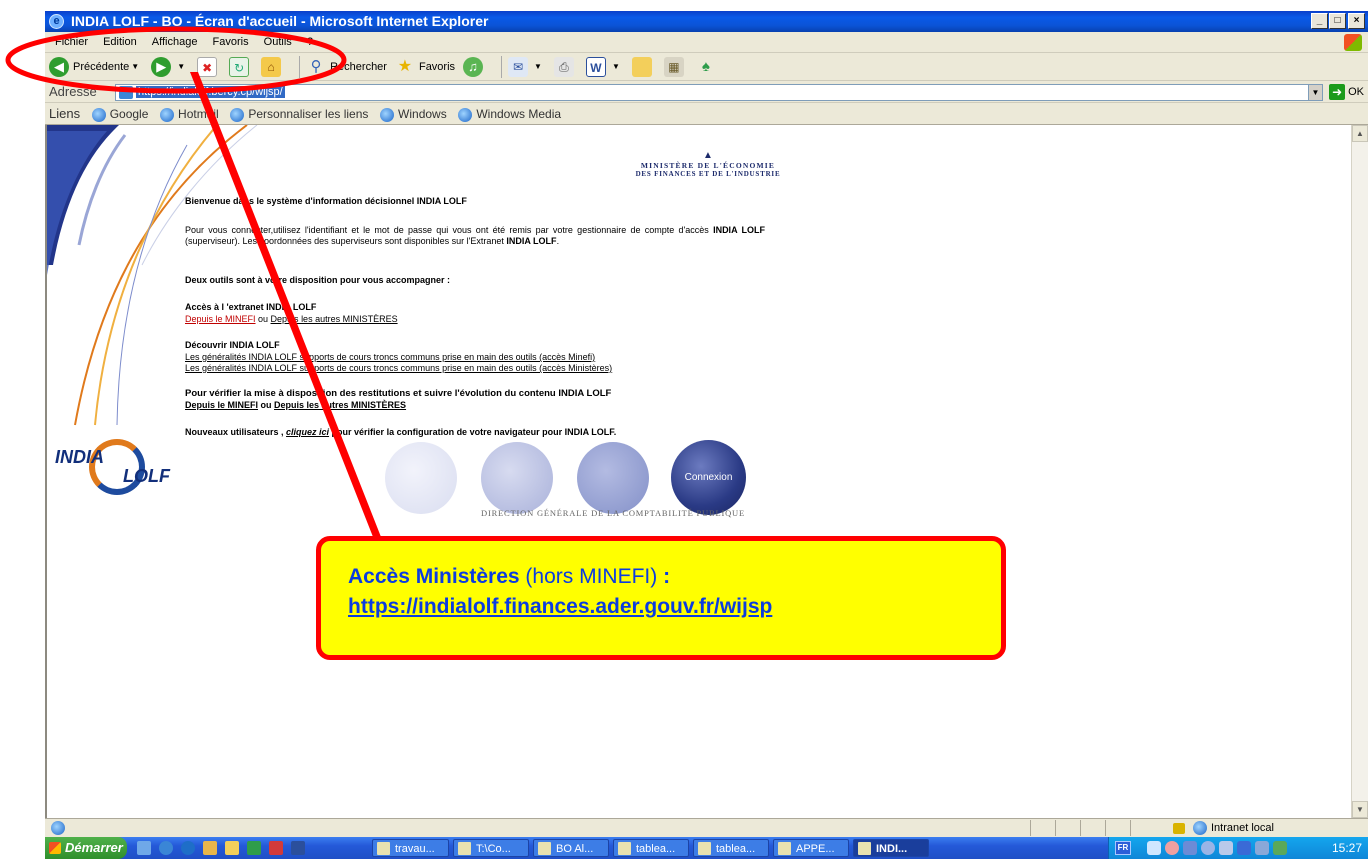 This screenshot has height=859, width=1368. I want to click on folder-icon, so click(464, 848).